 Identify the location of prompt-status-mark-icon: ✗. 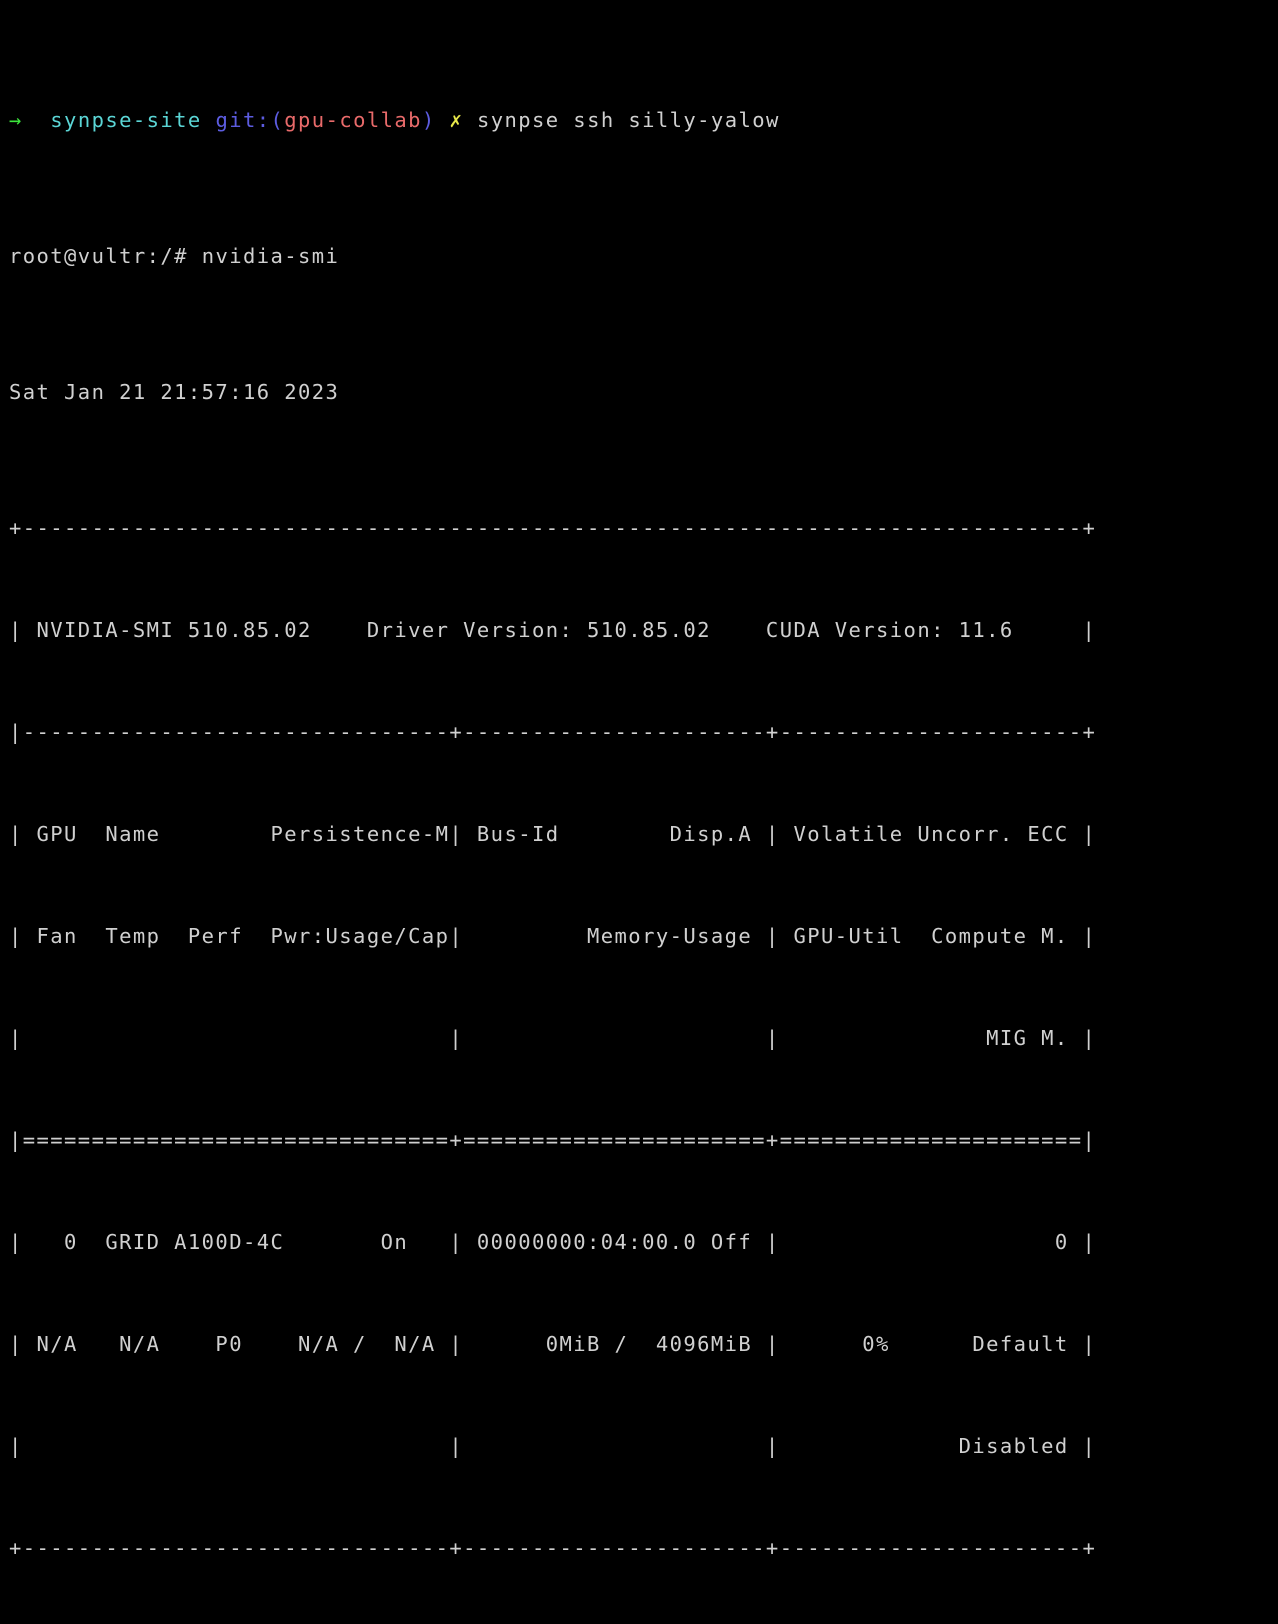
(456, 120).